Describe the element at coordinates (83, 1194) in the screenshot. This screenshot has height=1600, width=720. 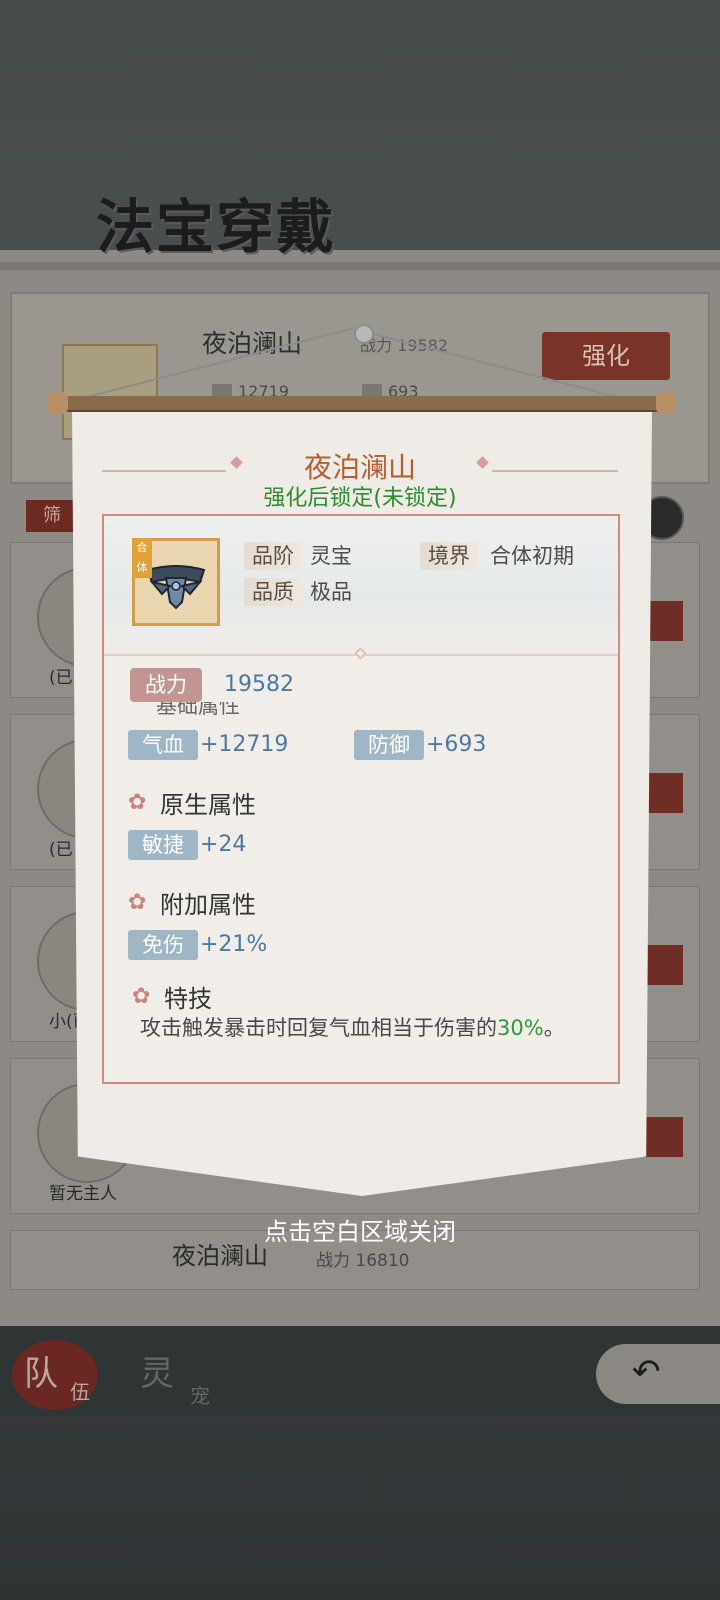
I see `owner-label: 暂无主人` at that location.